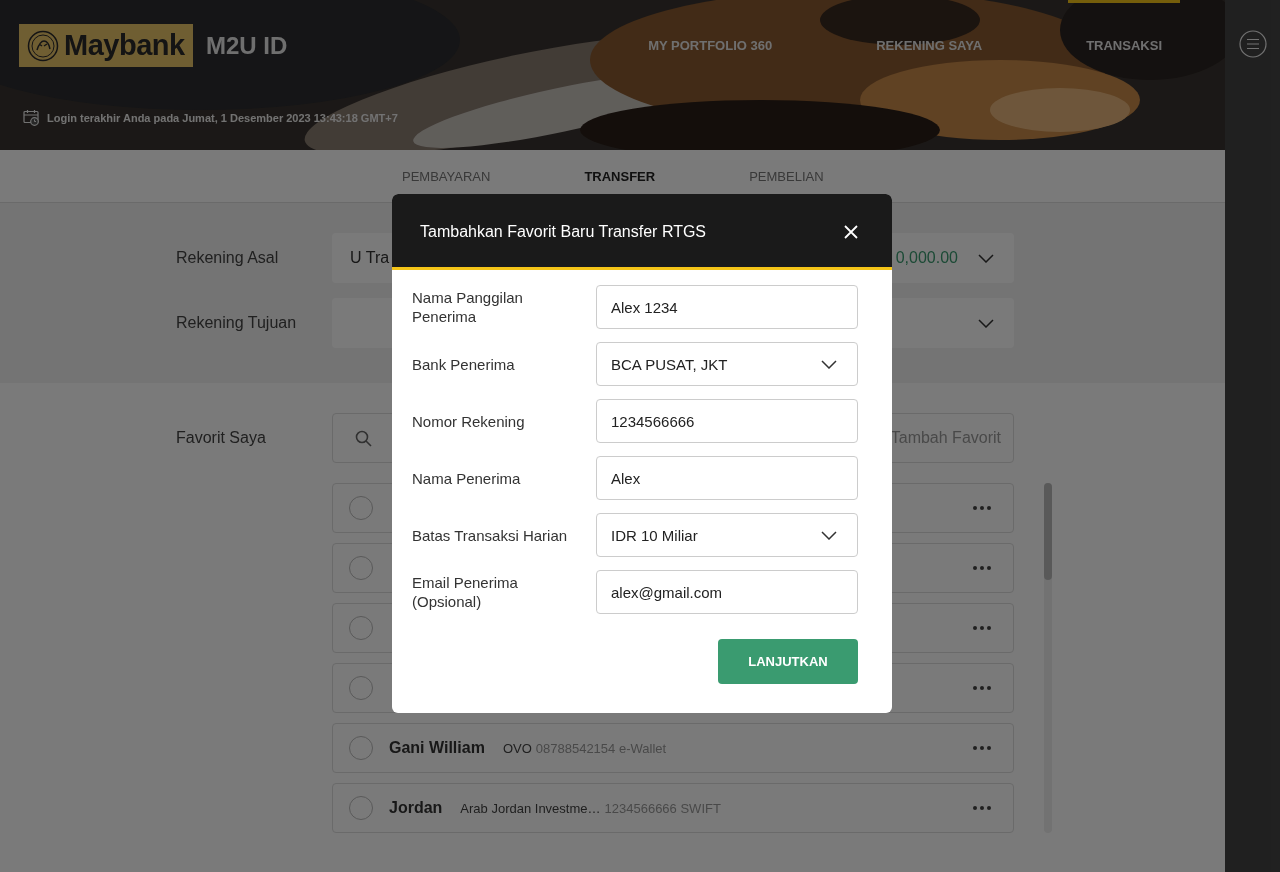 Image resolution: width=1280 pixels, height=872 pixels. I want to click on dropdown: BCA PUSAT, JKT, so click(727, 364).